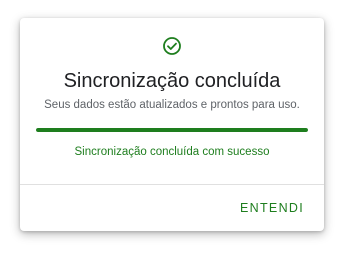 Image resolution: width=344 pixels, height=254 pixels. I want to click on dialog-title: Sincronização concluída, so click(172, 81).